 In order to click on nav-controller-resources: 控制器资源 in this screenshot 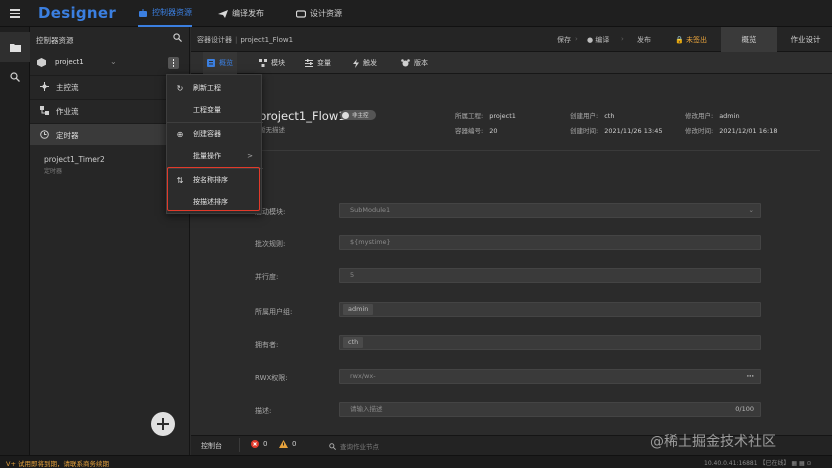, I will do `click(165, 13)`.